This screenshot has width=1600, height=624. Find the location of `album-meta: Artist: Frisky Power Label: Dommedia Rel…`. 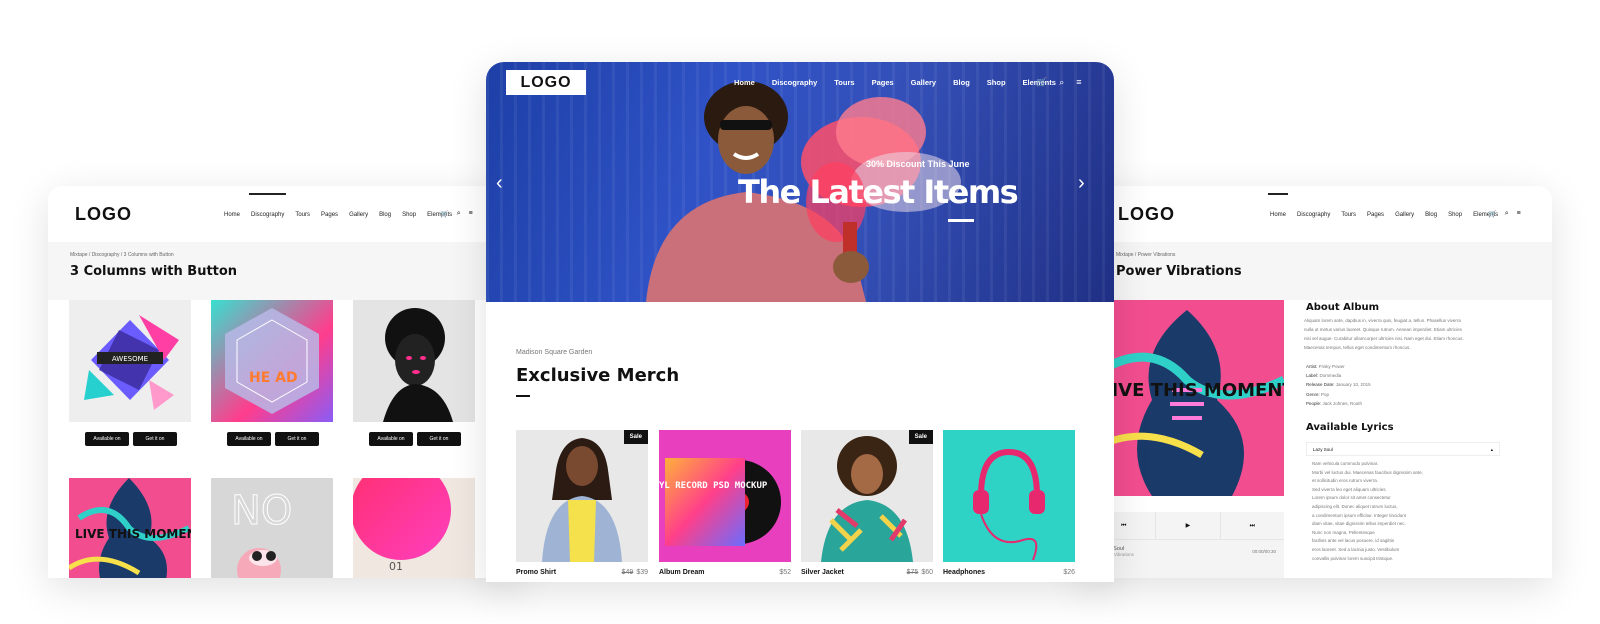

album-meta: Artist: Frisky Power Label: Dommedia Rel… is located at coordinates (1338, 385).